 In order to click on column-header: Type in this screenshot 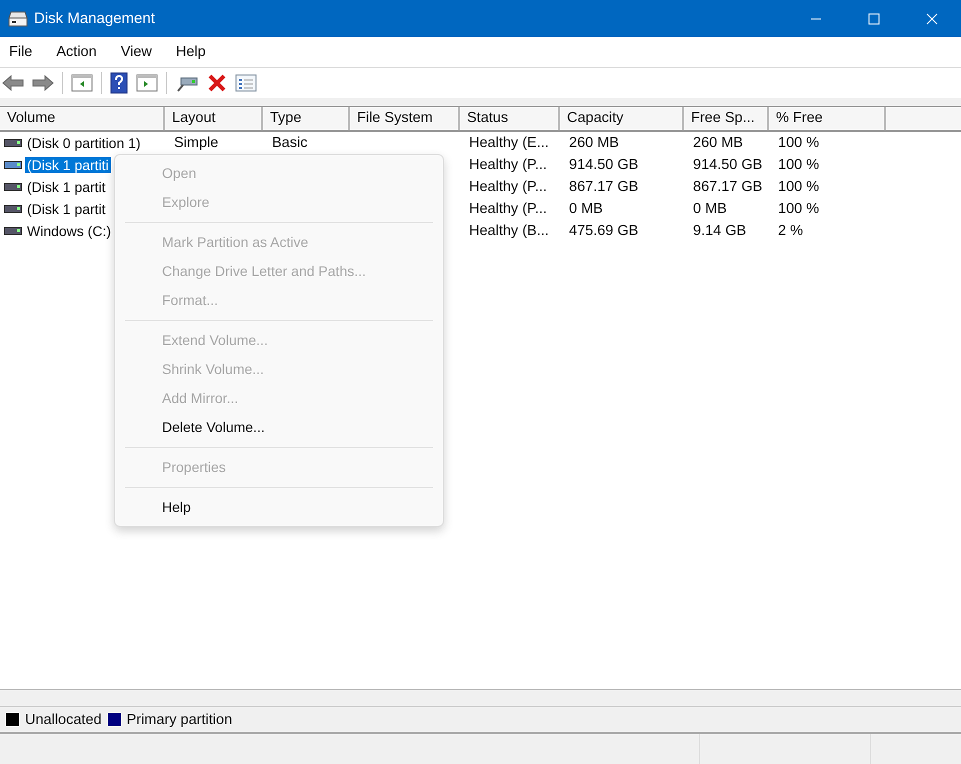, I will do `click(306, 118)`.